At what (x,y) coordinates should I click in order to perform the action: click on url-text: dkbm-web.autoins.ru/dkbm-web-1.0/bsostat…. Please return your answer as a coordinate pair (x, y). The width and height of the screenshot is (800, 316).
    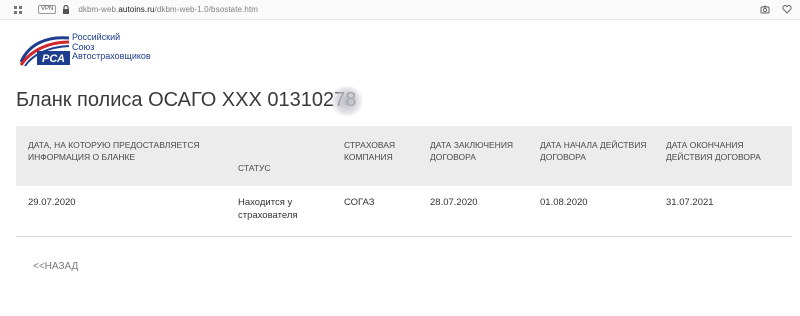
    Looking at the image, I should click on (168, 9).